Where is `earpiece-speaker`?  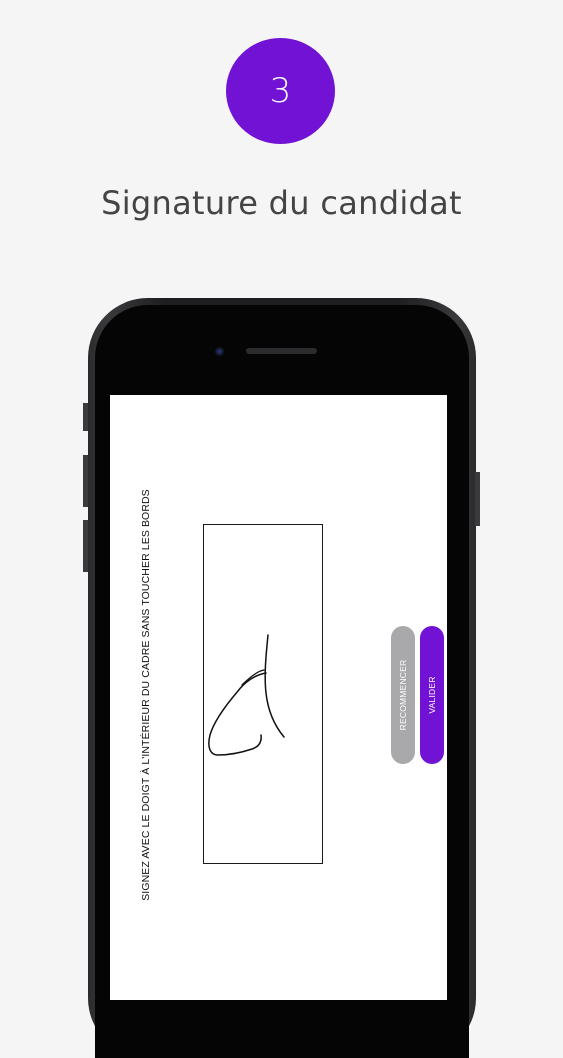 earpiece-speaker is located at coordinates (281, 351).